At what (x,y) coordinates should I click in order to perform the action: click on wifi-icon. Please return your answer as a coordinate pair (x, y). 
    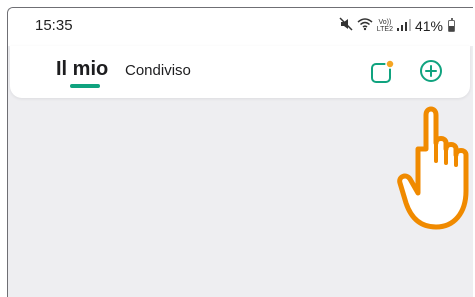
    Looking at the image, I should click on (365, 25).